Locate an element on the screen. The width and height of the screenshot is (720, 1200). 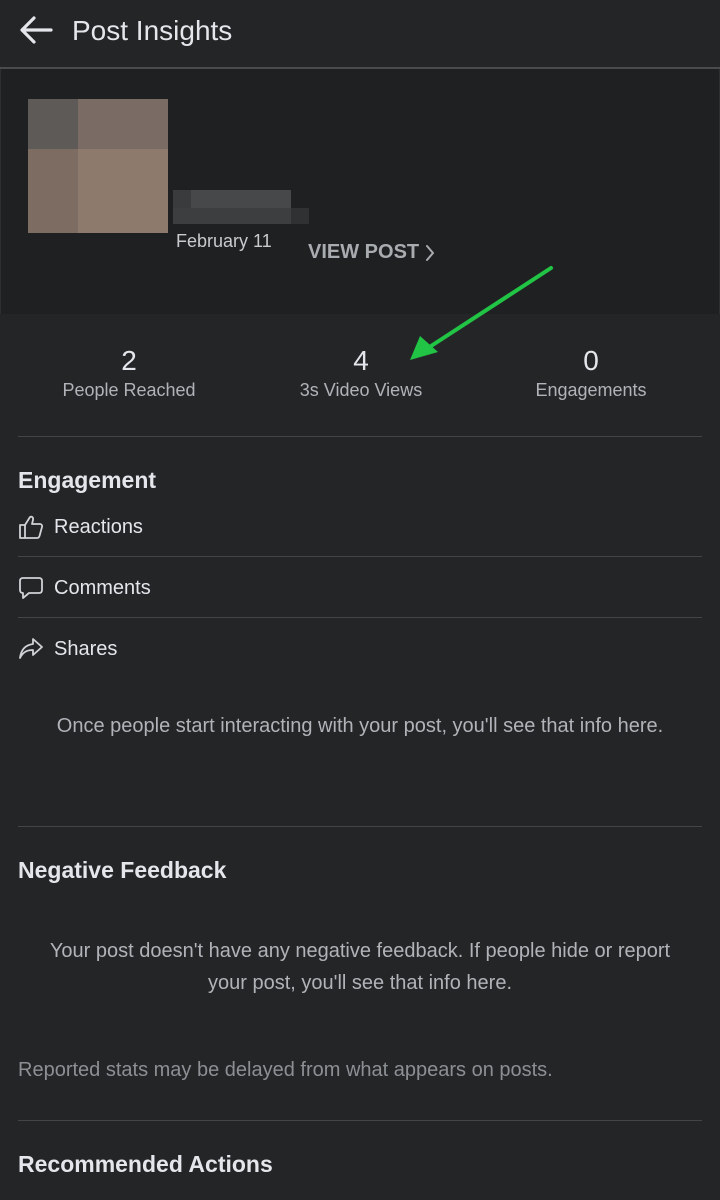
stat-value: 2 is located at coordinates (129, 360).